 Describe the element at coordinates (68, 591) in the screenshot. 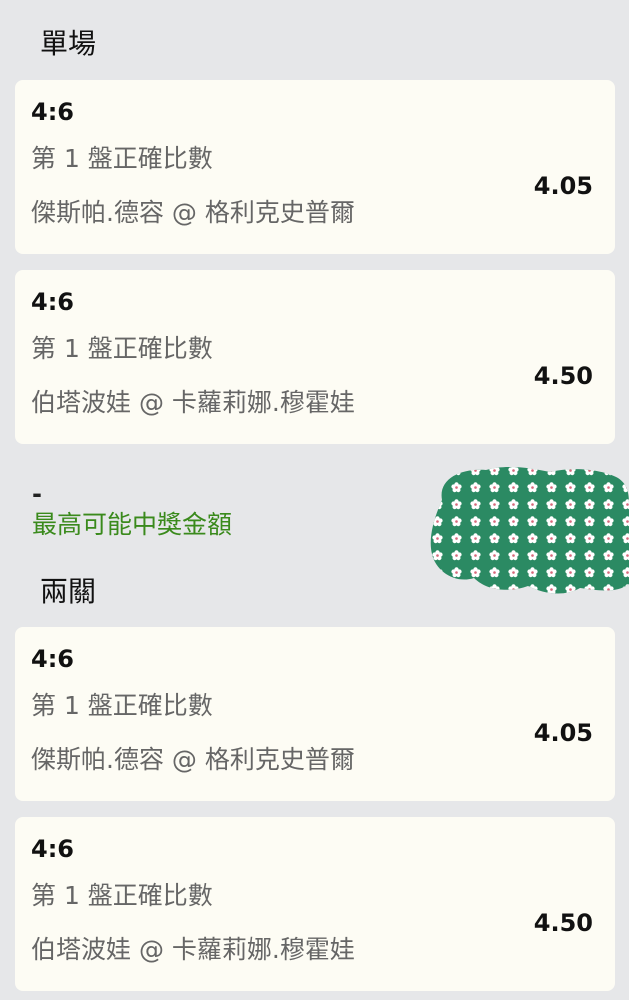

I see `section-title-doubles: 兩關` at that location.